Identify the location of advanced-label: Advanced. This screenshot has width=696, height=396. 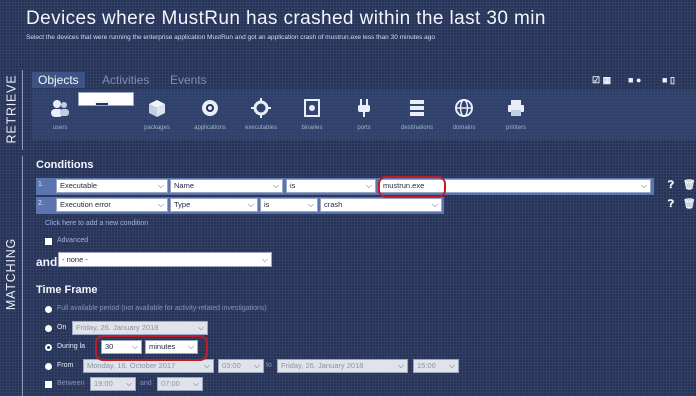
(72, 240).